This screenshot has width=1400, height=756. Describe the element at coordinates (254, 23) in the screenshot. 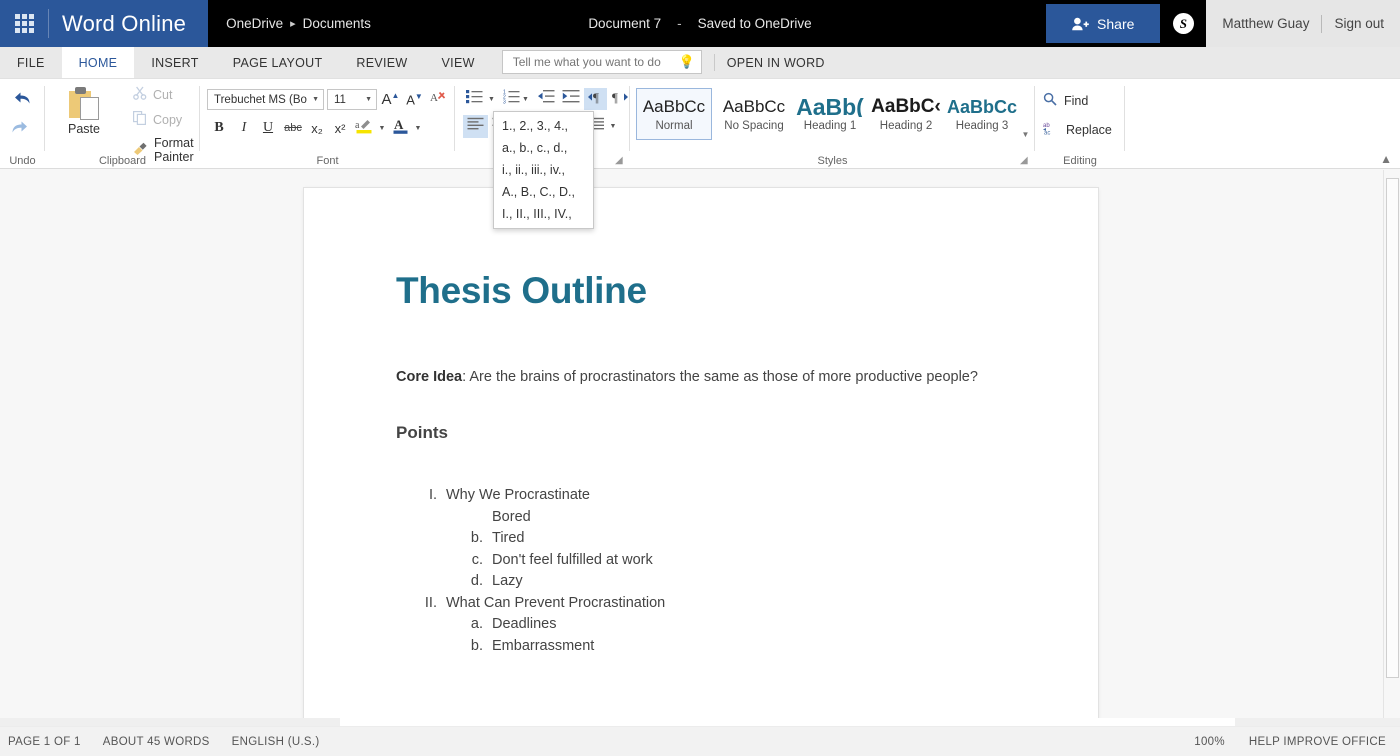

I see `breadcrumb-root: OneDrive` at that location.